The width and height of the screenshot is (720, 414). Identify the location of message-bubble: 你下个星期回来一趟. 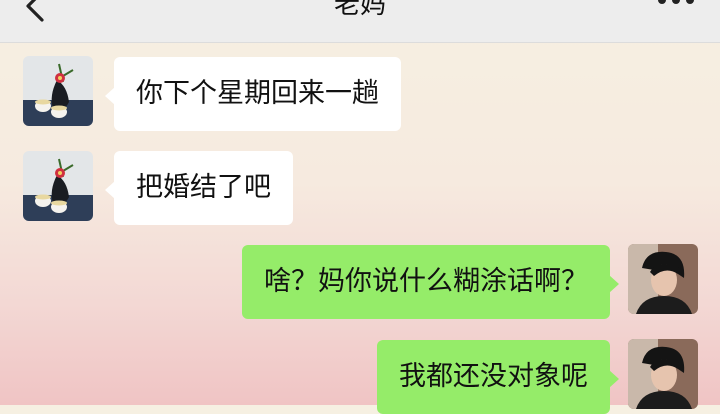
(253, 94).